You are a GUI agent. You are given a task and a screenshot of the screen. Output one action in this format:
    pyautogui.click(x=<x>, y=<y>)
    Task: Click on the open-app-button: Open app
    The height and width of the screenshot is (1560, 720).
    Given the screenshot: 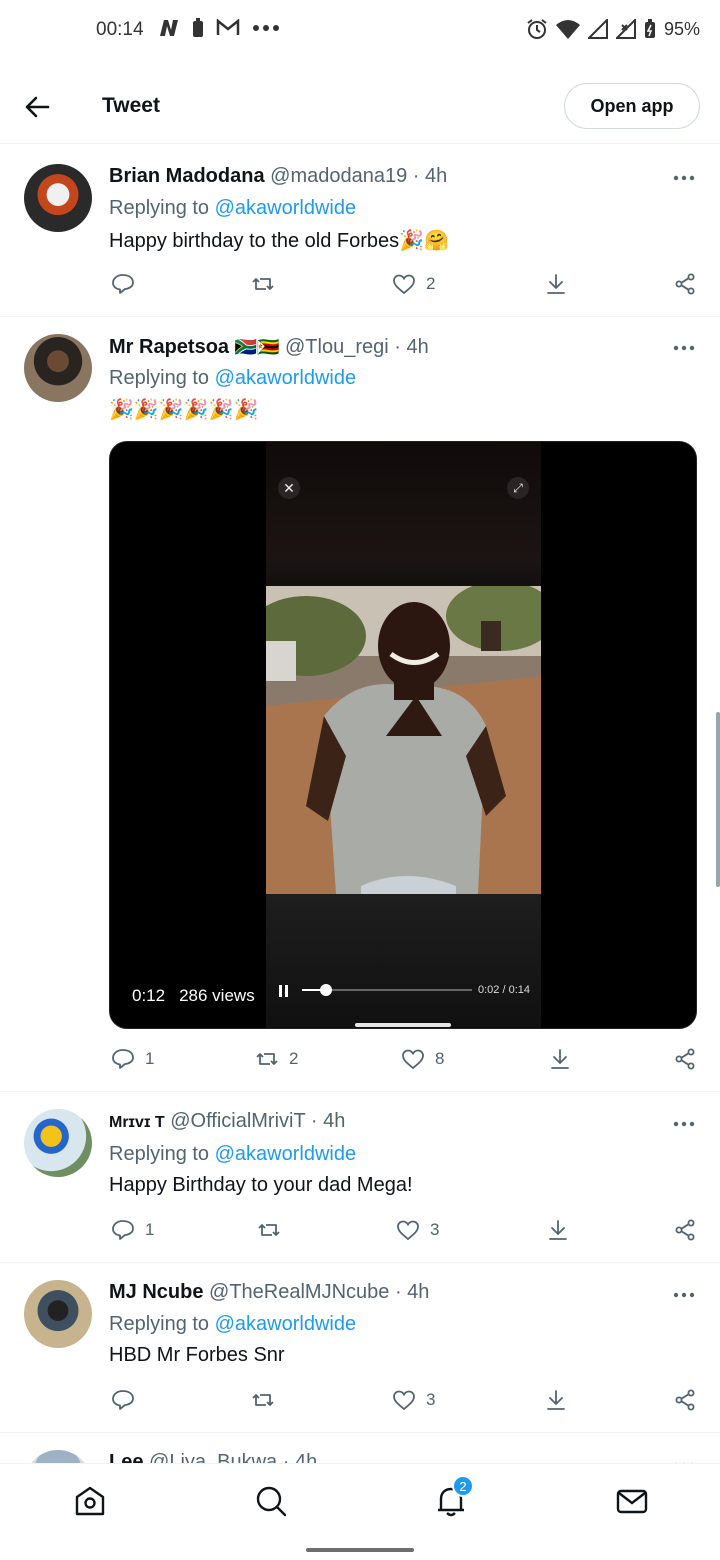 What is the action you would take?
    pyautogui.click(x=632, y=106)
    